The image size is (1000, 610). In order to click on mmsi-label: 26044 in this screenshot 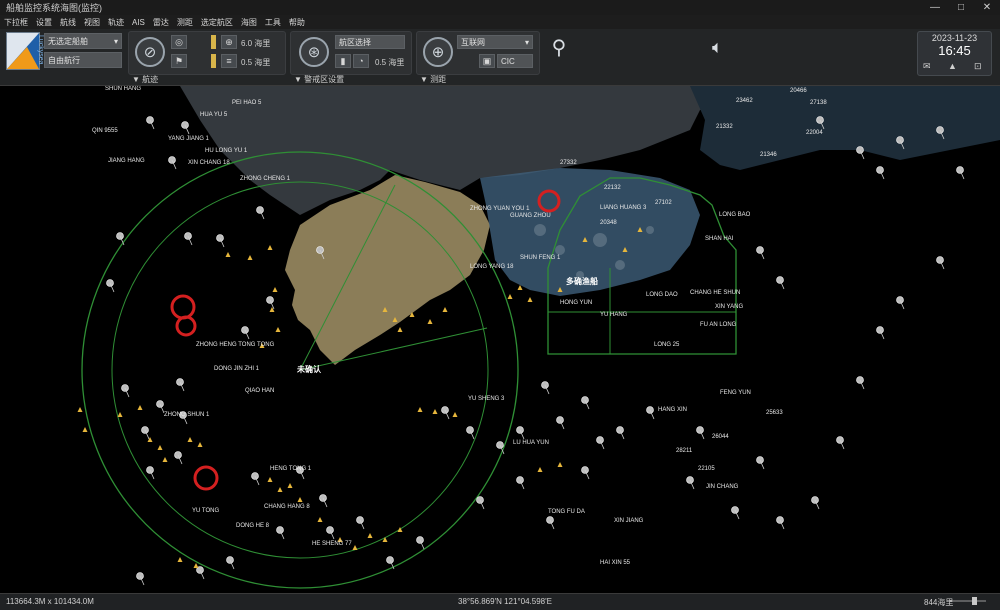, I will do `click(720, 437)`.